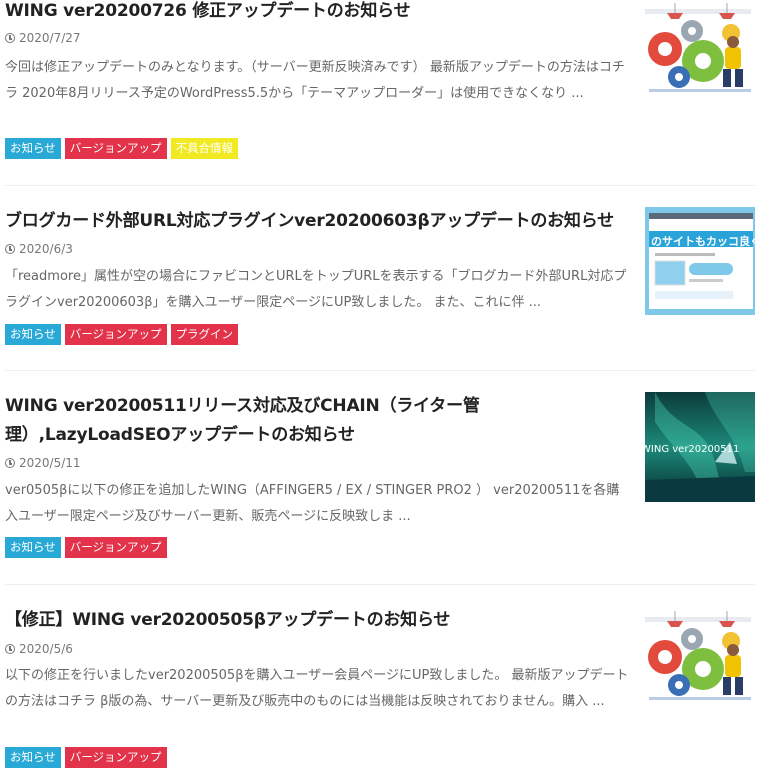 The width and height of the screenshot is (768, 771). I want to click on post-date: 2020/7/27, so click(43, 38).